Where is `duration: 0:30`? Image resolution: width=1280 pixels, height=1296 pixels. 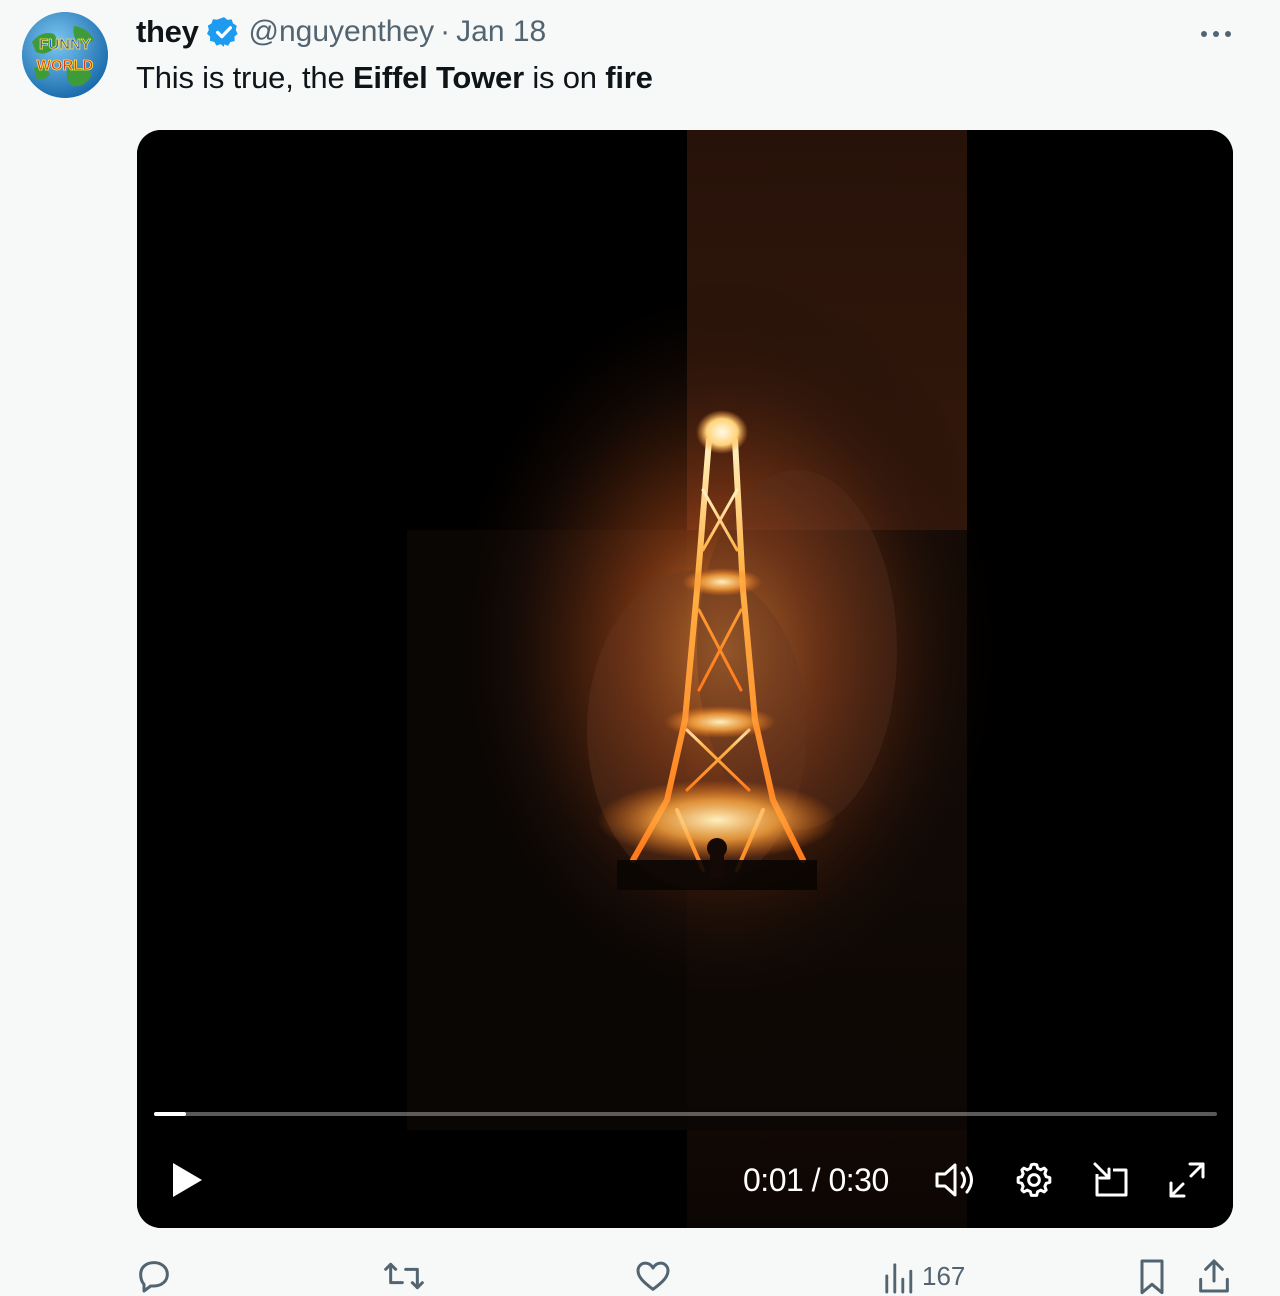
duration: 0:30 is located at coordinates (858, 1179).